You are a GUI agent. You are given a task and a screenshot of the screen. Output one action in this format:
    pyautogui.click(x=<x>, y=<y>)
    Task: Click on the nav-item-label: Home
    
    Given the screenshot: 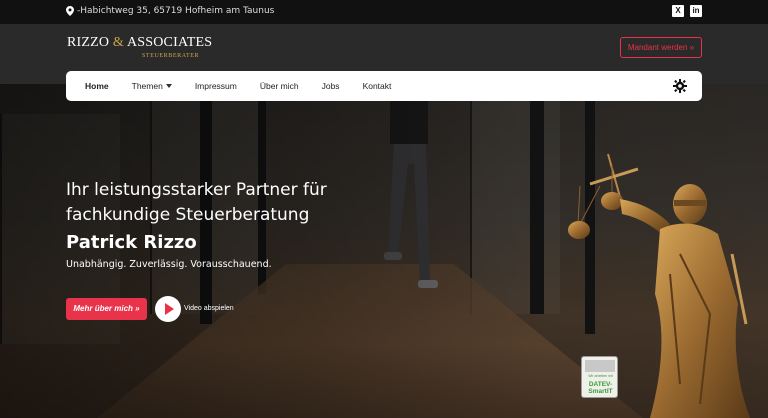 What is the action you would take?
    pyautogui.click(x=97, y=86)
    